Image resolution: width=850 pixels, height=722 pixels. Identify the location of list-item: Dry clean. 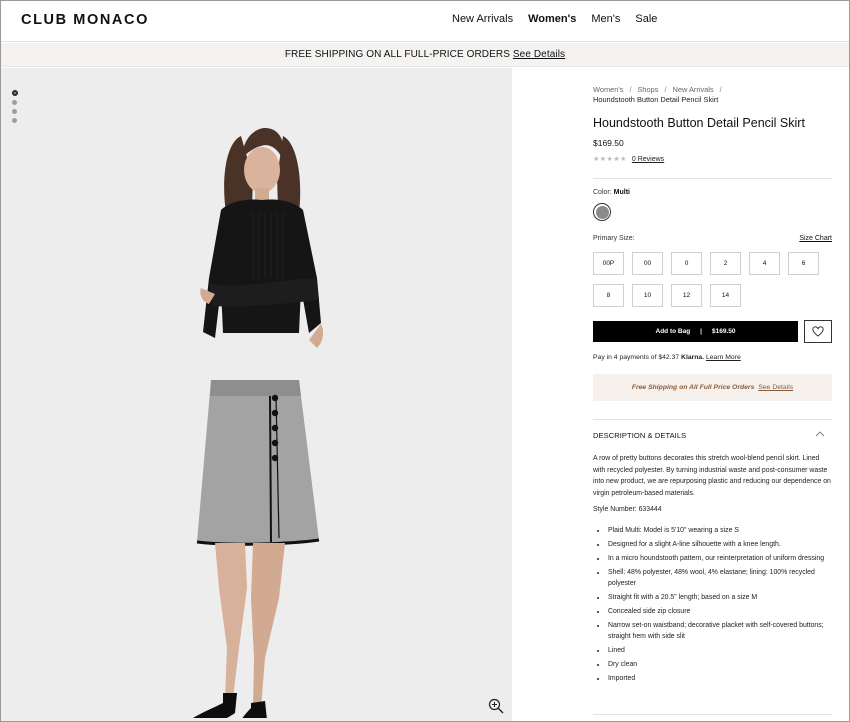
(713, 664).